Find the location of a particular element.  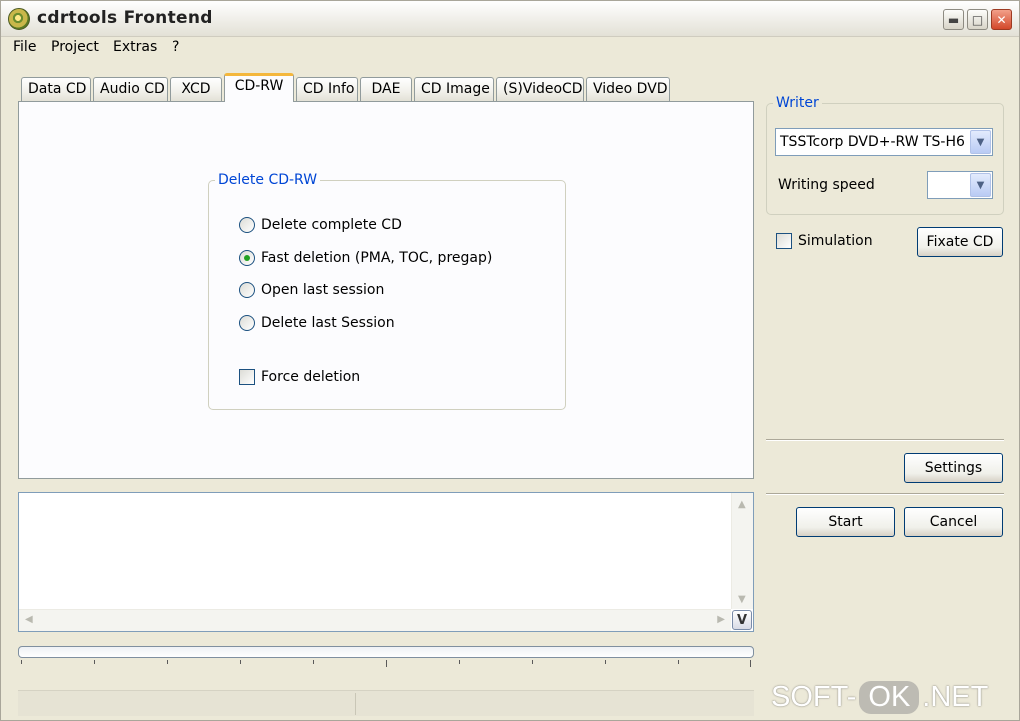

log-toggle-button: V is located at coordinates (742, 620).